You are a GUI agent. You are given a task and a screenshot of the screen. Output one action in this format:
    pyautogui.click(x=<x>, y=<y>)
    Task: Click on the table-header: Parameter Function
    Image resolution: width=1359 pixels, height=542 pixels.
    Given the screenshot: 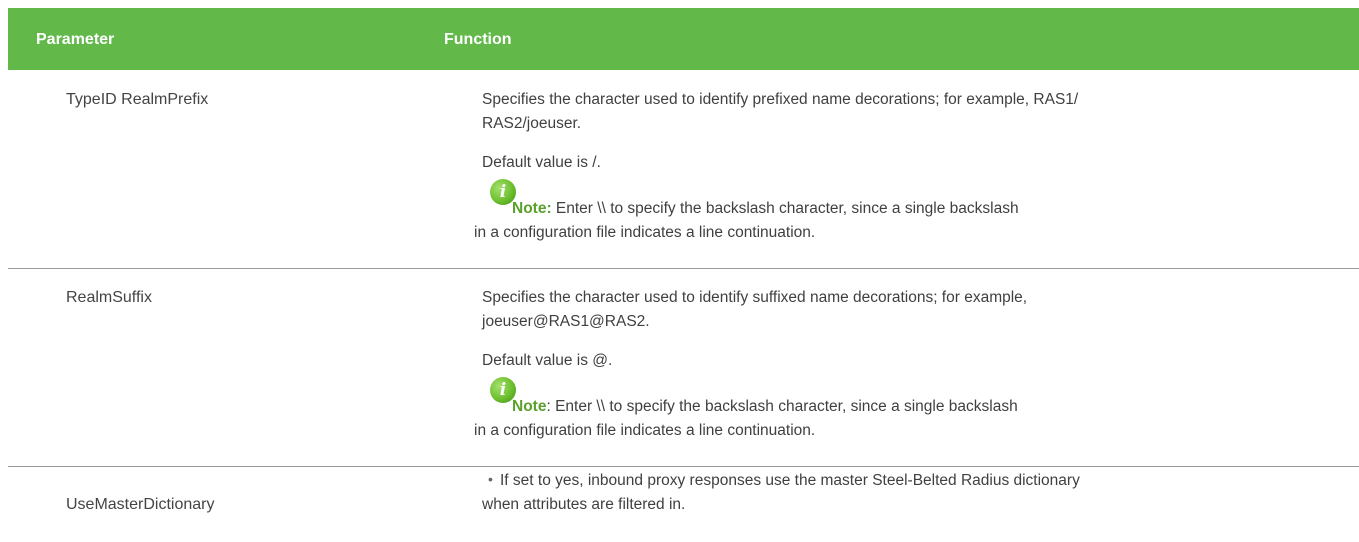 What is the action you would take?
    pyautogui.click(x=683, y=39)
    